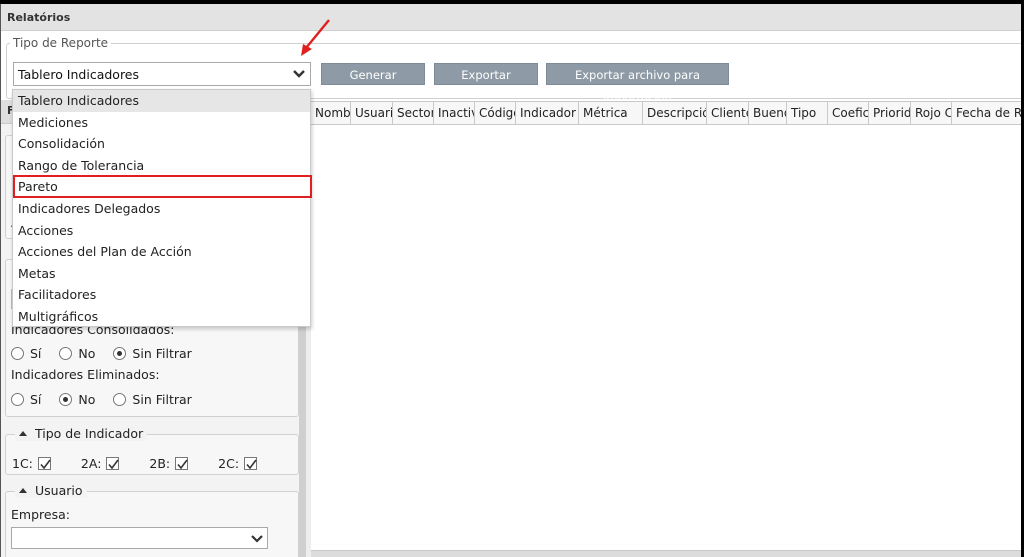 The width and height of the screenshot is (1024, 557). Describe the element at coordinates (160, 463) in the screenshot. I see `checkbox-label: 2B:` at that location.